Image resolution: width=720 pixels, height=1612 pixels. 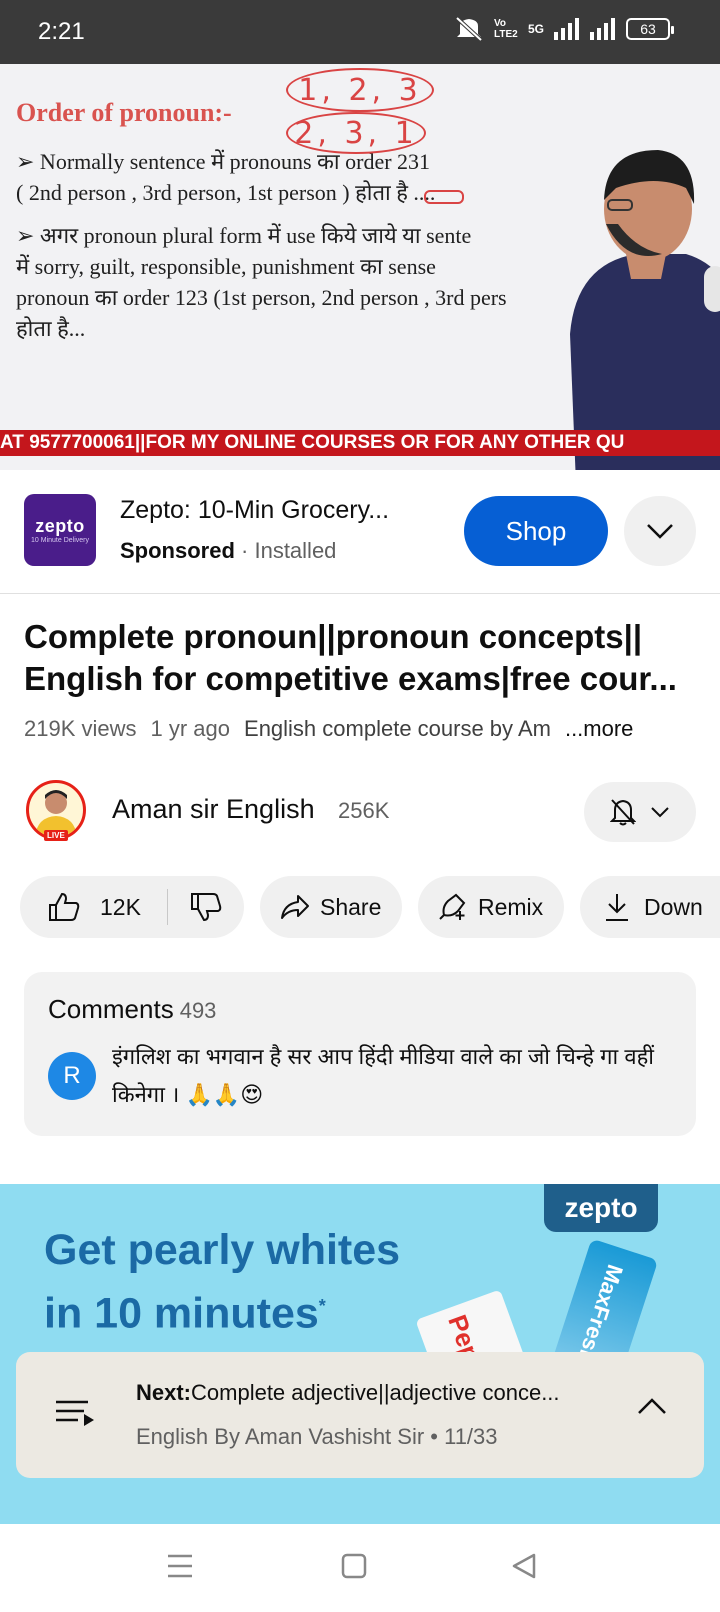 I want to click on status-icons: Vo LTE2 5G 63, so click(x=564, y=29).